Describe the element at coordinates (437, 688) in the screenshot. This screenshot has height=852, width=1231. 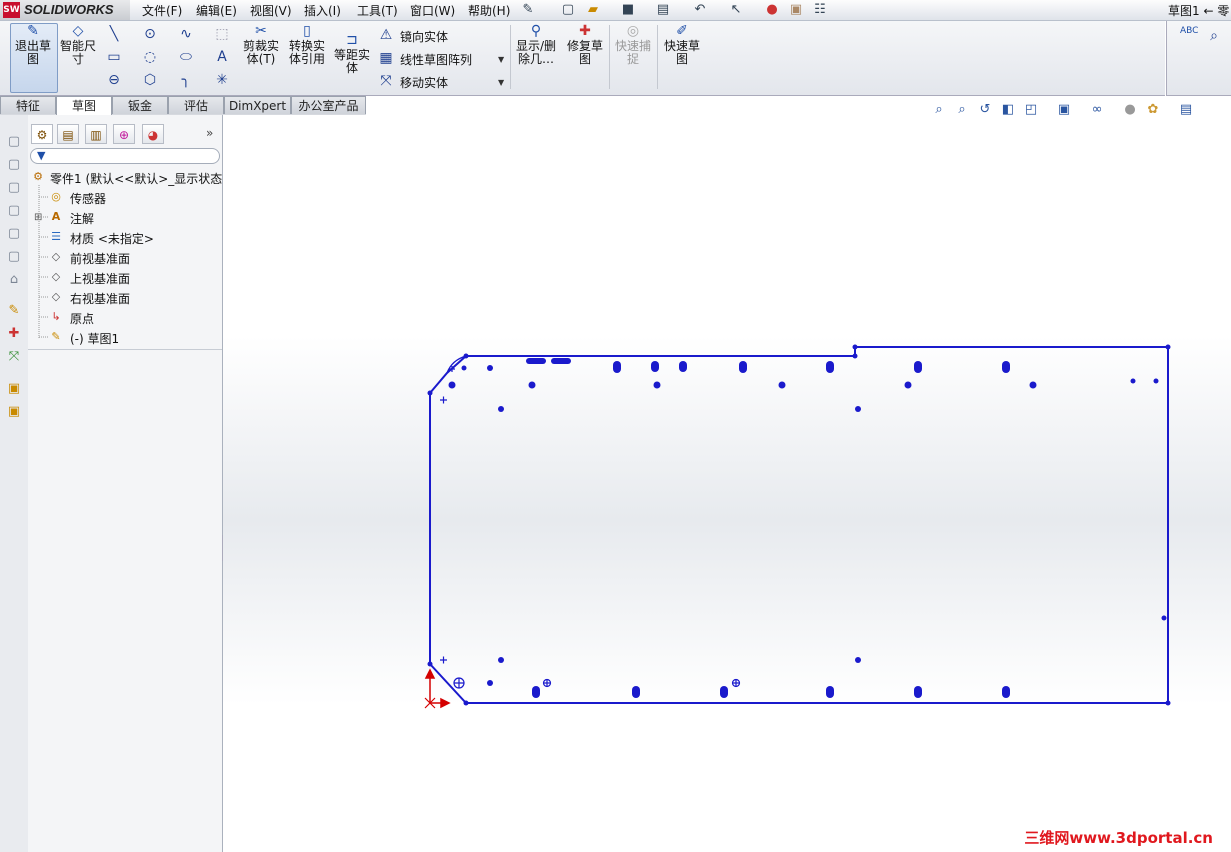
I see `origin-marker` at that location.